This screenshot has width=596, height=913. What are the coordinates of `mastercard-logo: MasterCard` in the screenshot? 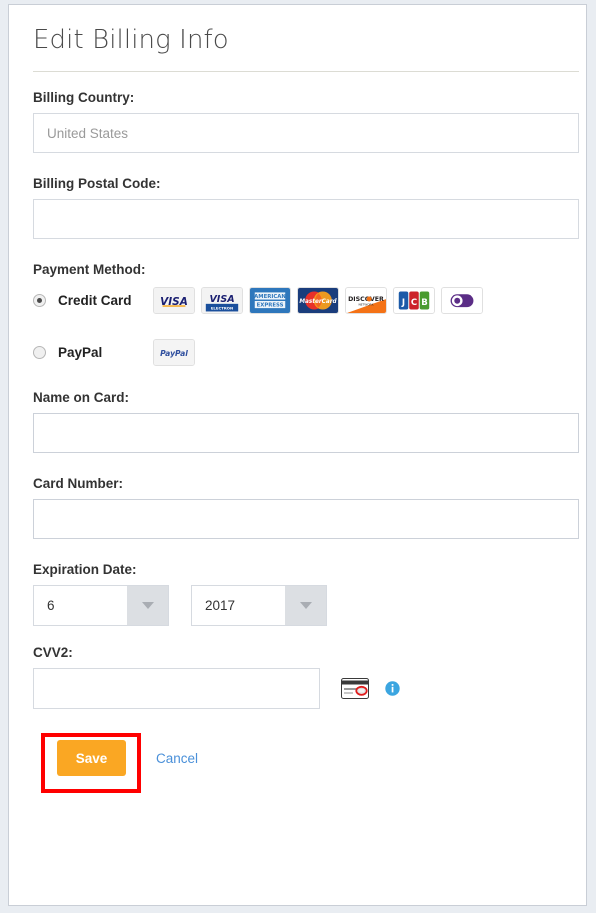 It's located at (318, 300).